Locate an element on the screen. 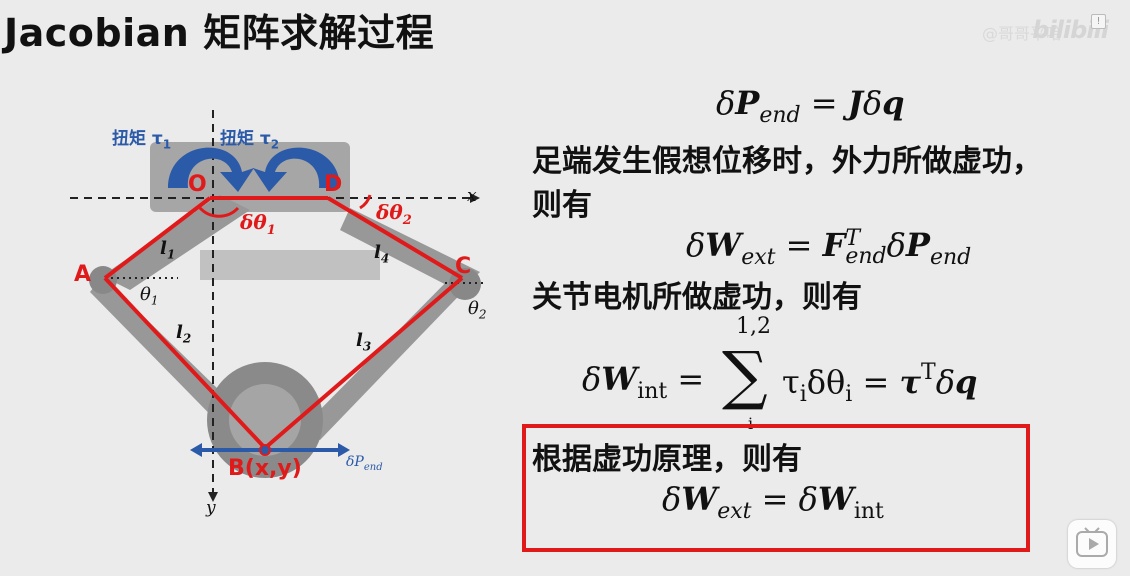  x-axis-label: x is located at coordinates (472, 196).